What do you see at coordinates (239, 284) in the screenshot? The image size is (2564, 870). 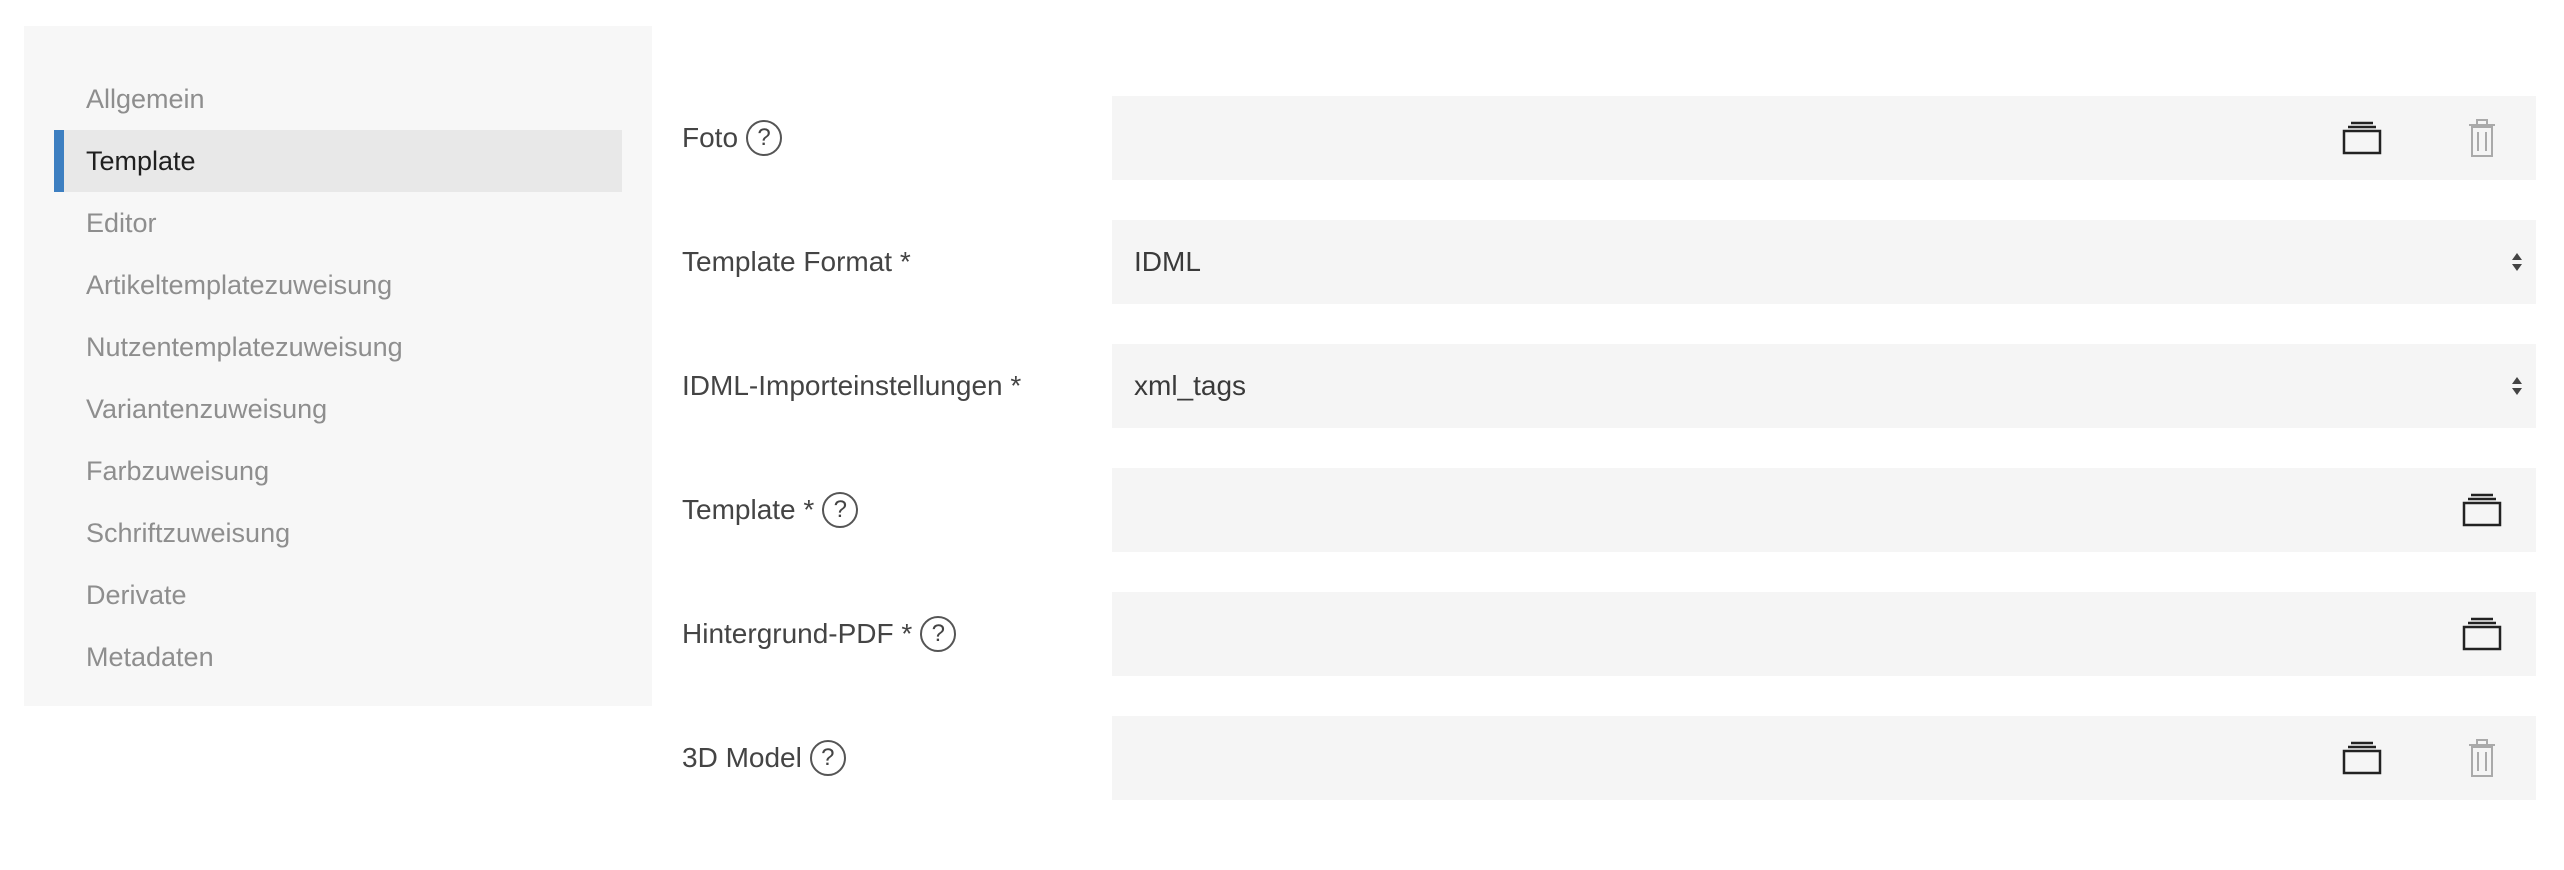 I see `sidebar-item-label: Artikeltemplatezuweisung` at bounding box center [239, 284].